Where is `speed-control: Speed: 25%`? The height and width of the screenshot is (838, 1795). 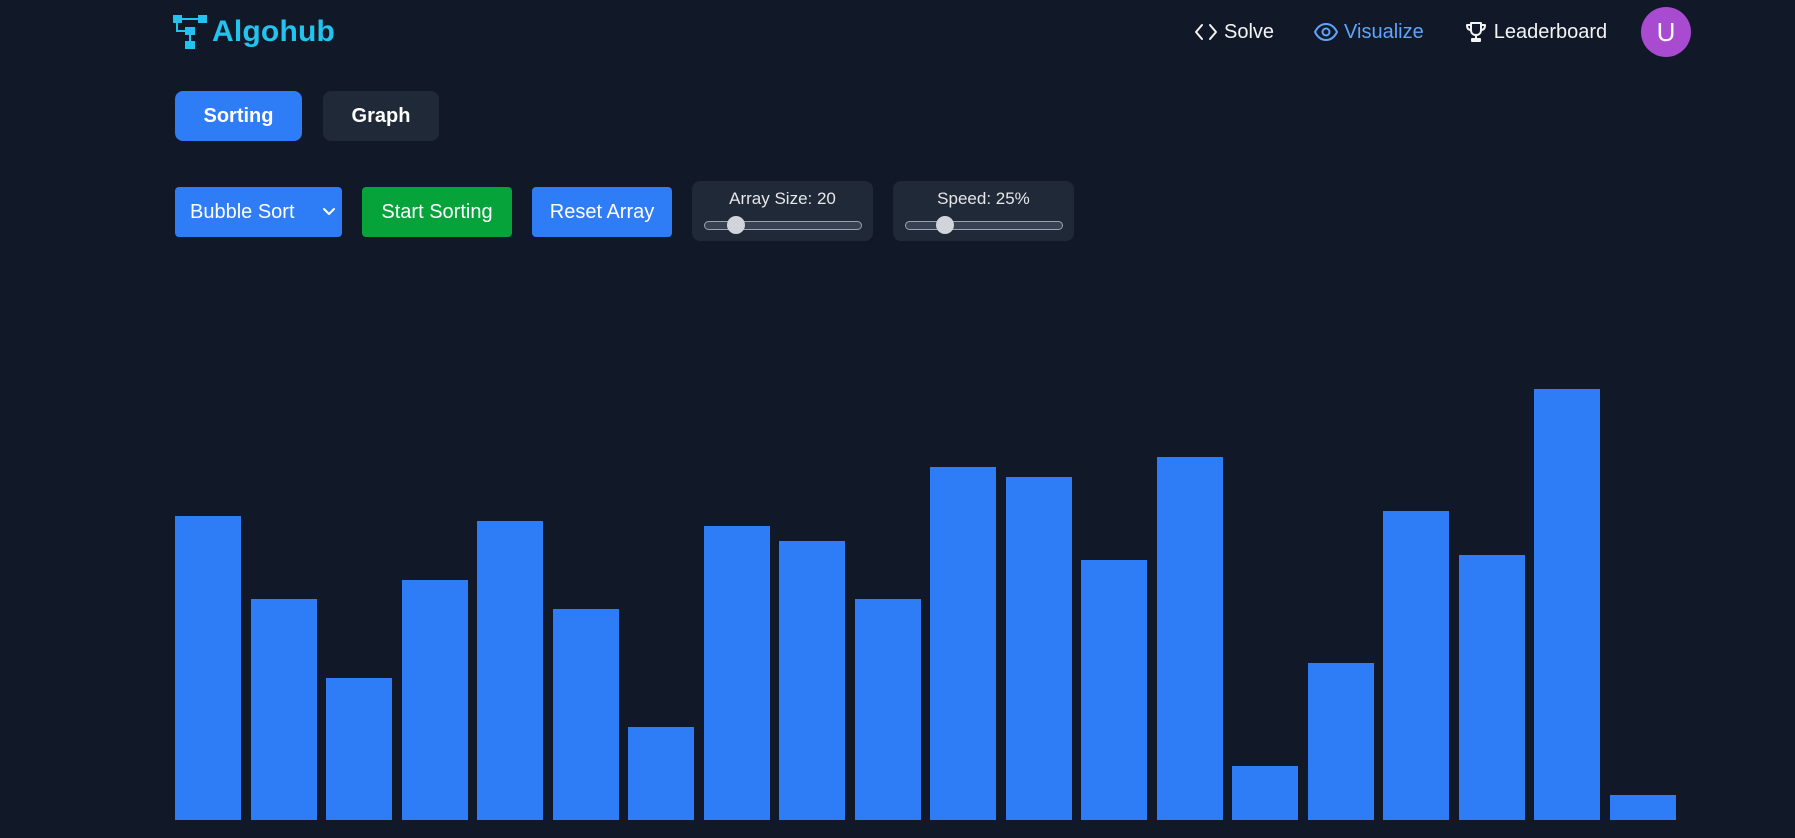
speed-control: Speed: 25% is located at coordinates (983, 211).